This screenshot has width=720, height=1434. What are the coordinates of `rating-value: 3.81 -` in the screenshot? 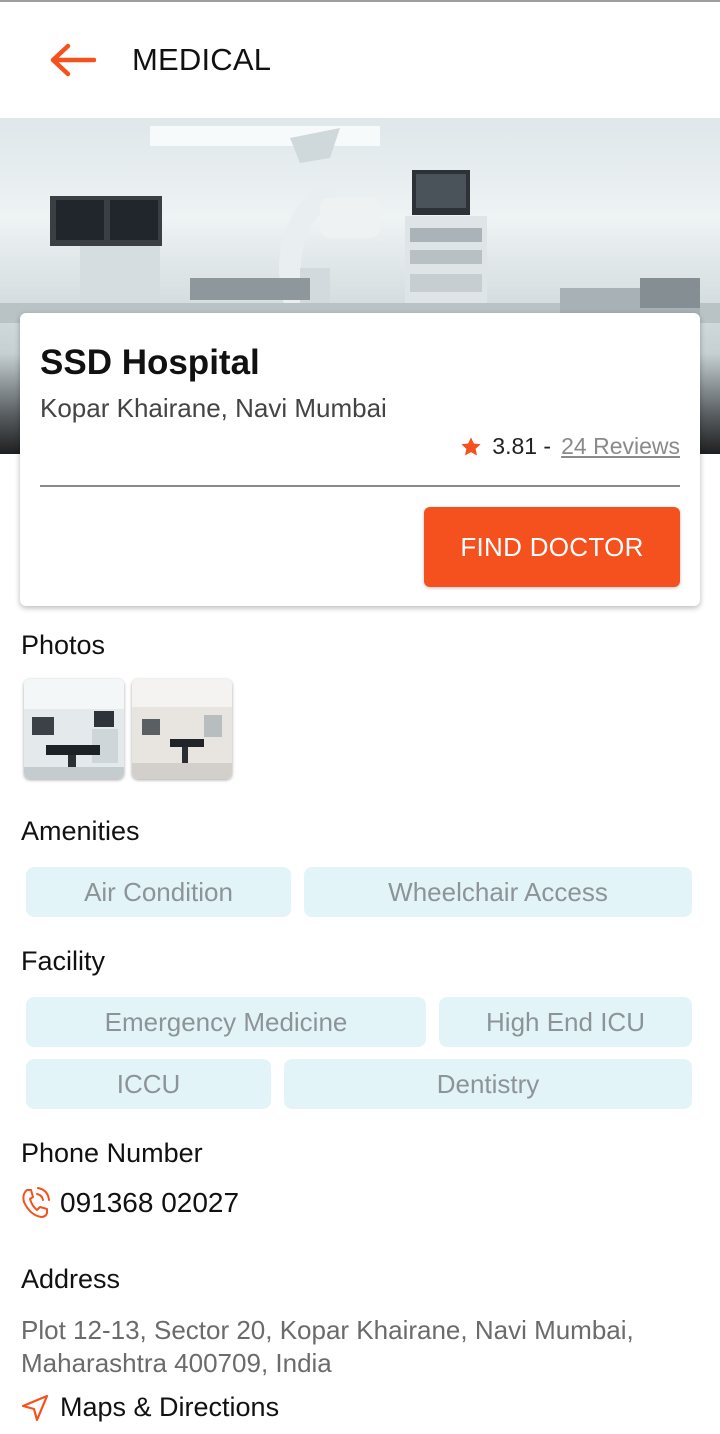 It's located at (522, 446).